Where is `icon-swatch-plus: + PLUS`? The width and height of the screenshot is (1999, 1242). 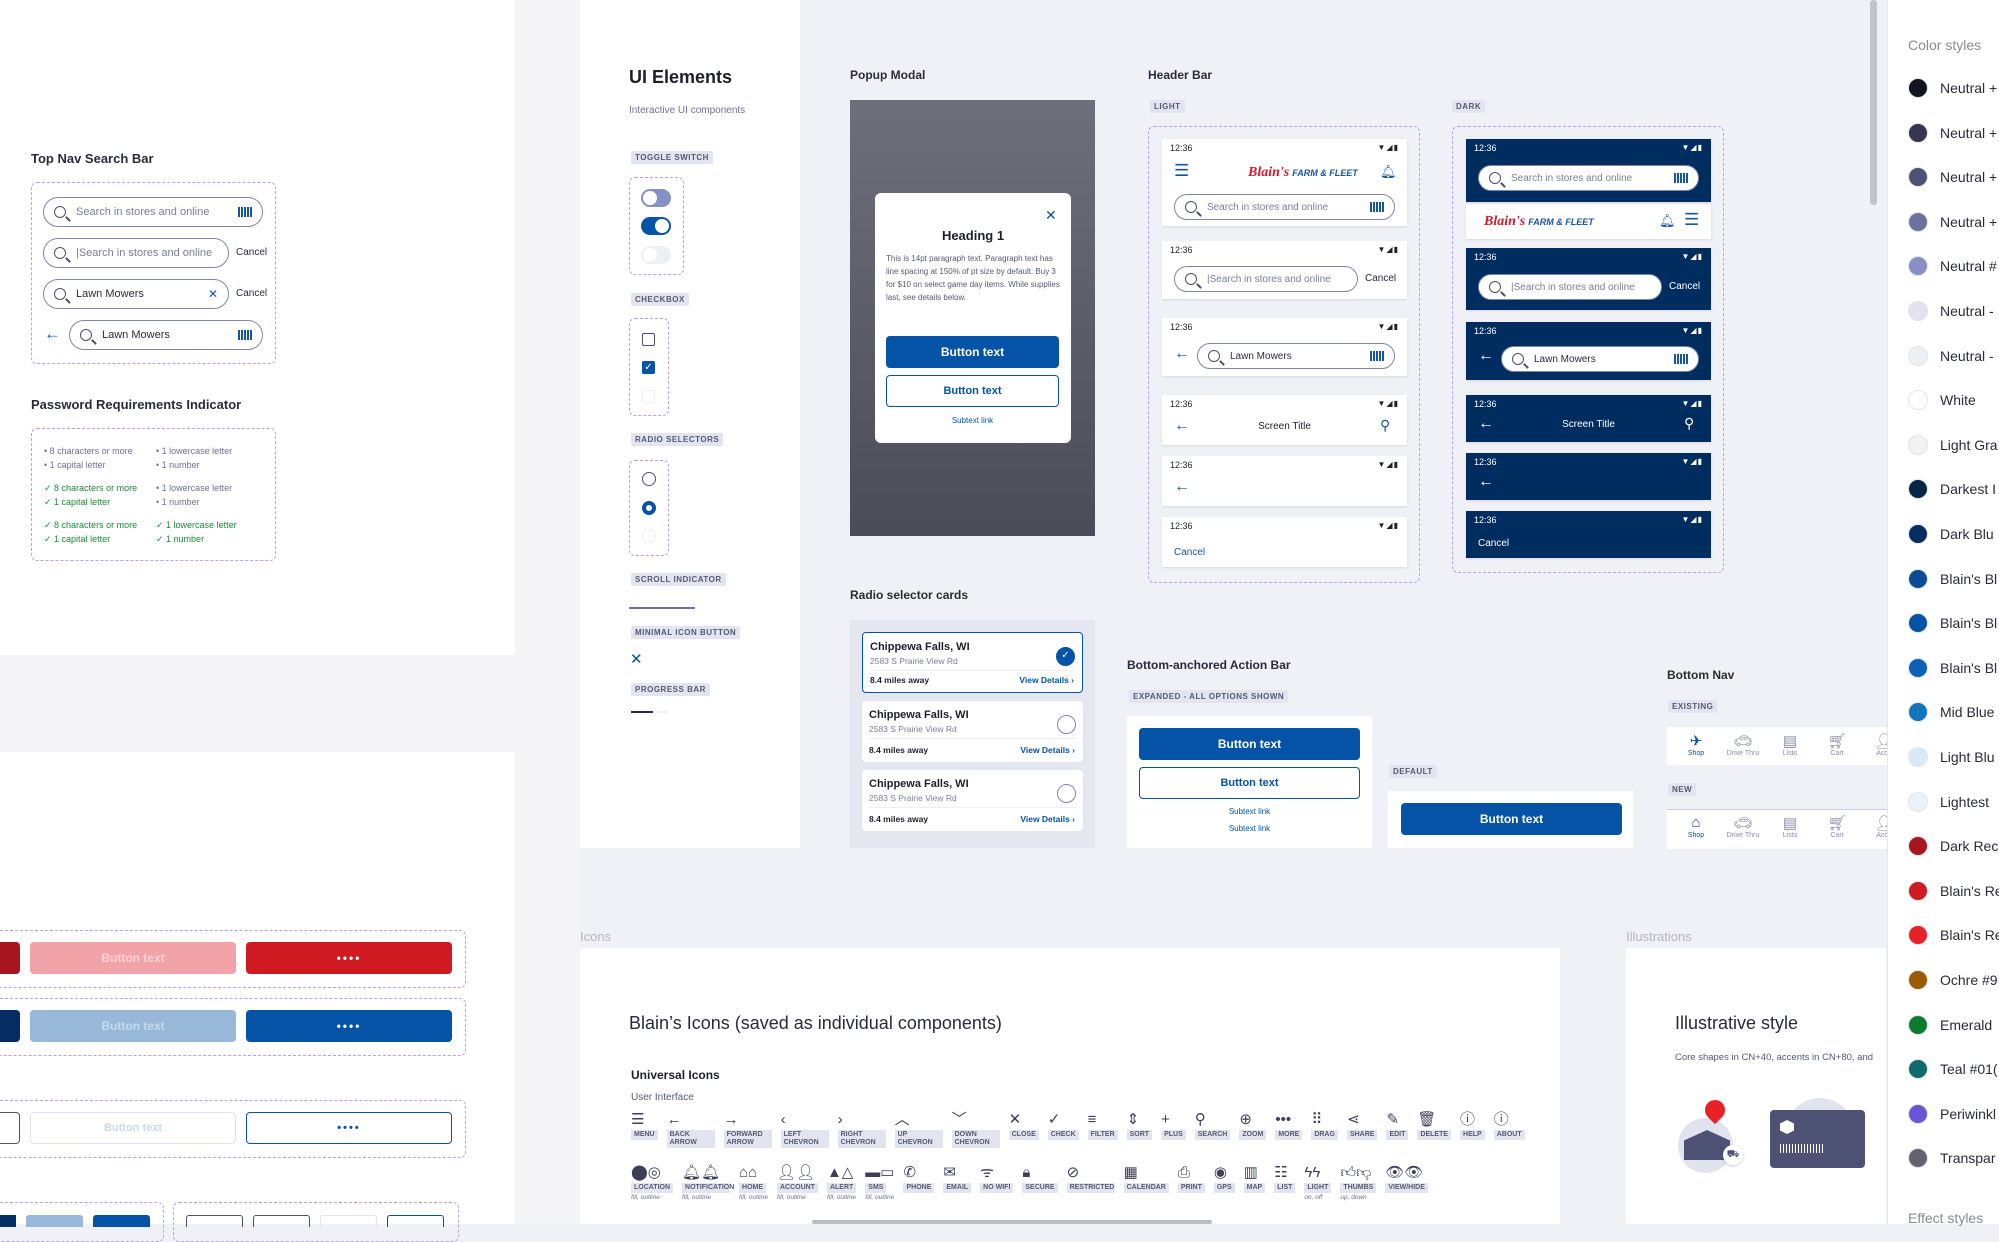
icon-swatch-plus: + PLUS is located at coordinates (1173, 1125).